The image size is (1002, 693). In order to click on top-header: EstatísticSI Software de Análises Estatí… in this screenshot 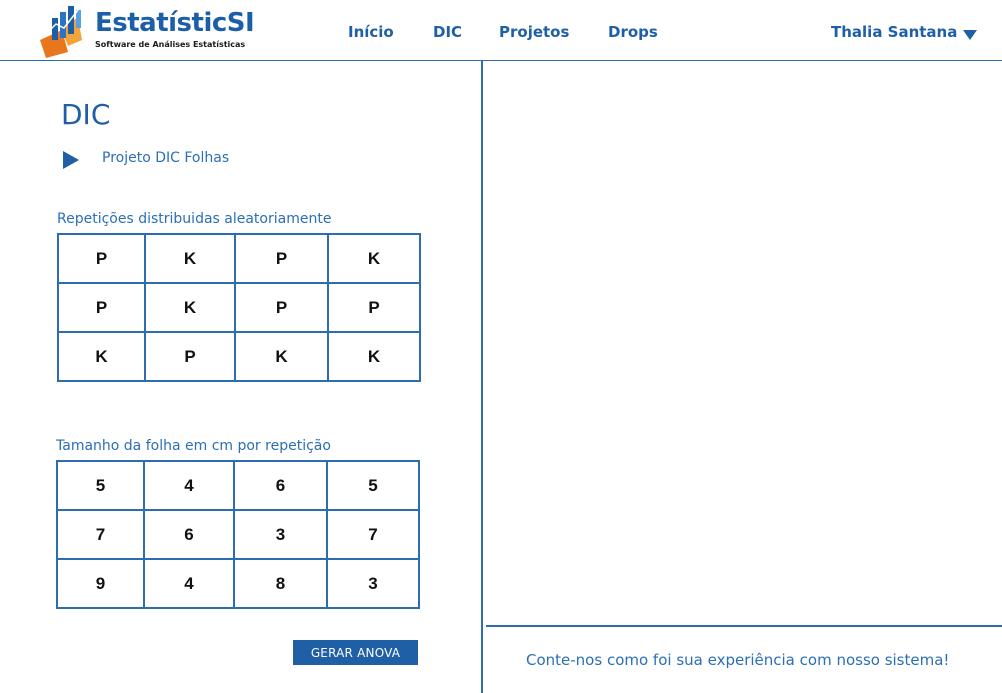, I will do `click(501, 30)`.